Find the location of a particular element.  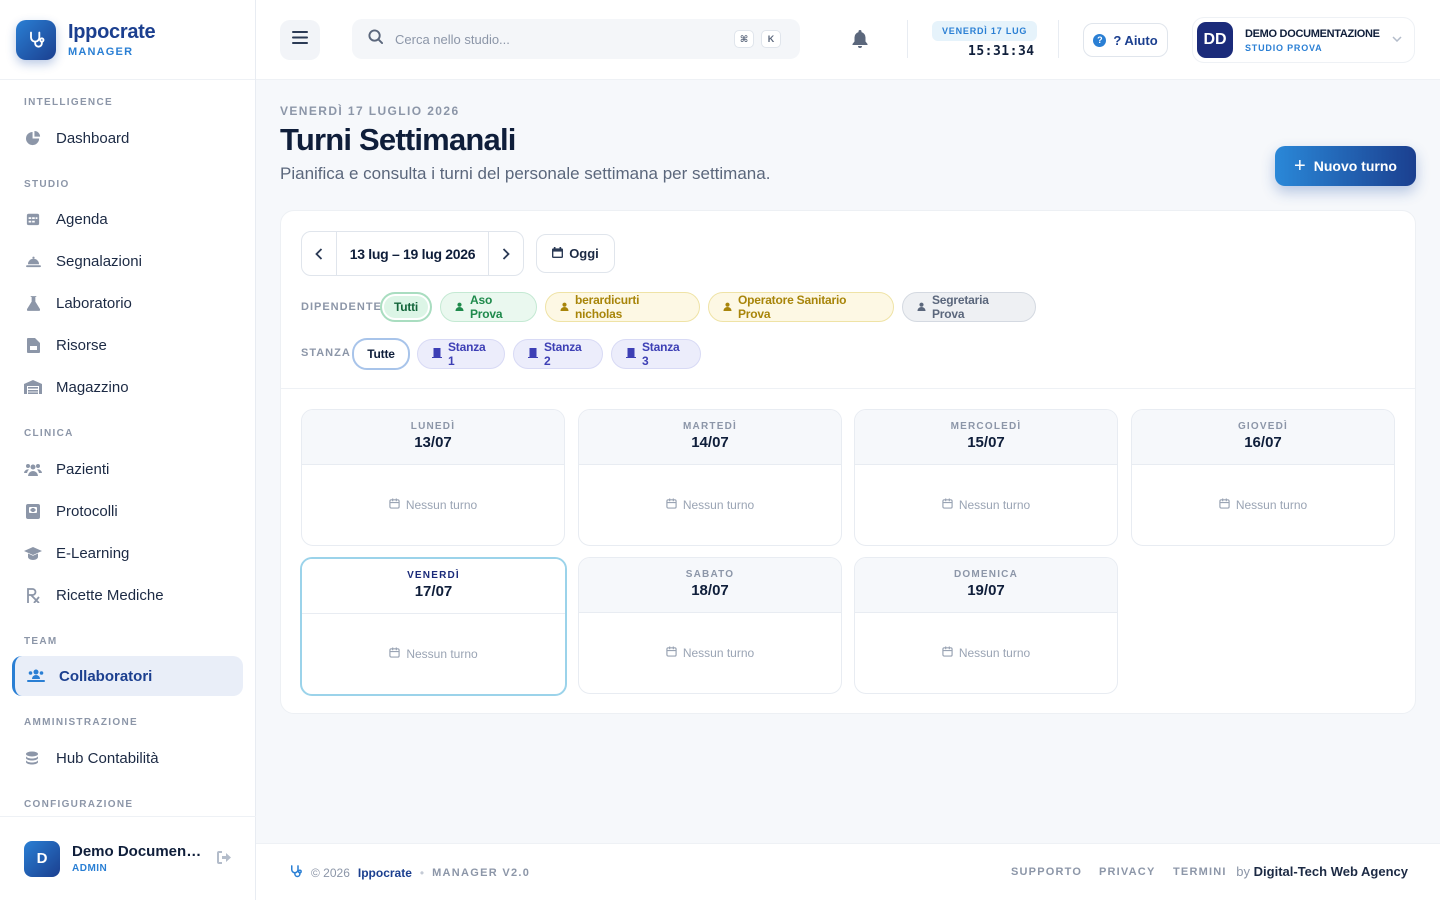

date-badge: VENERDÌ 17 LUG is located at coordinates (985, 31).